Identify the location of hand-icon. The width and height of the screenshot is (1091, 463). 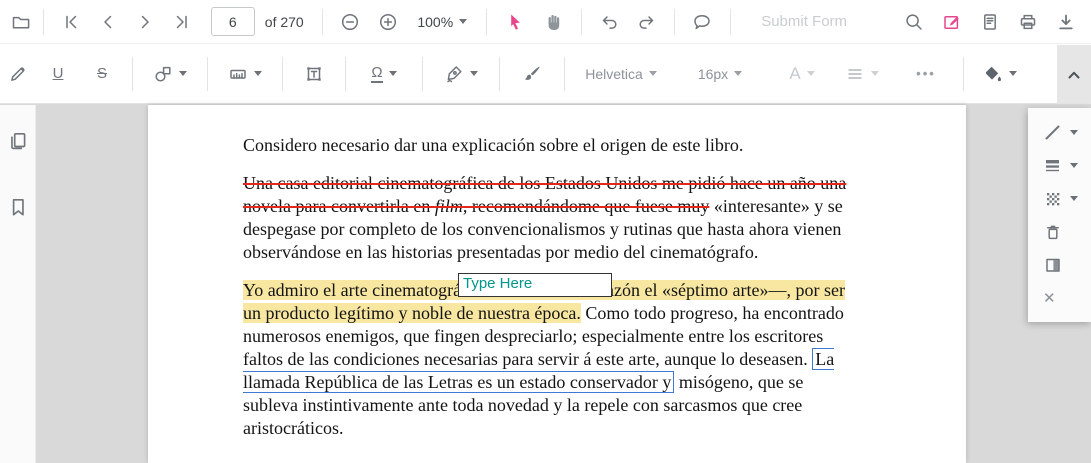
(553, 22).